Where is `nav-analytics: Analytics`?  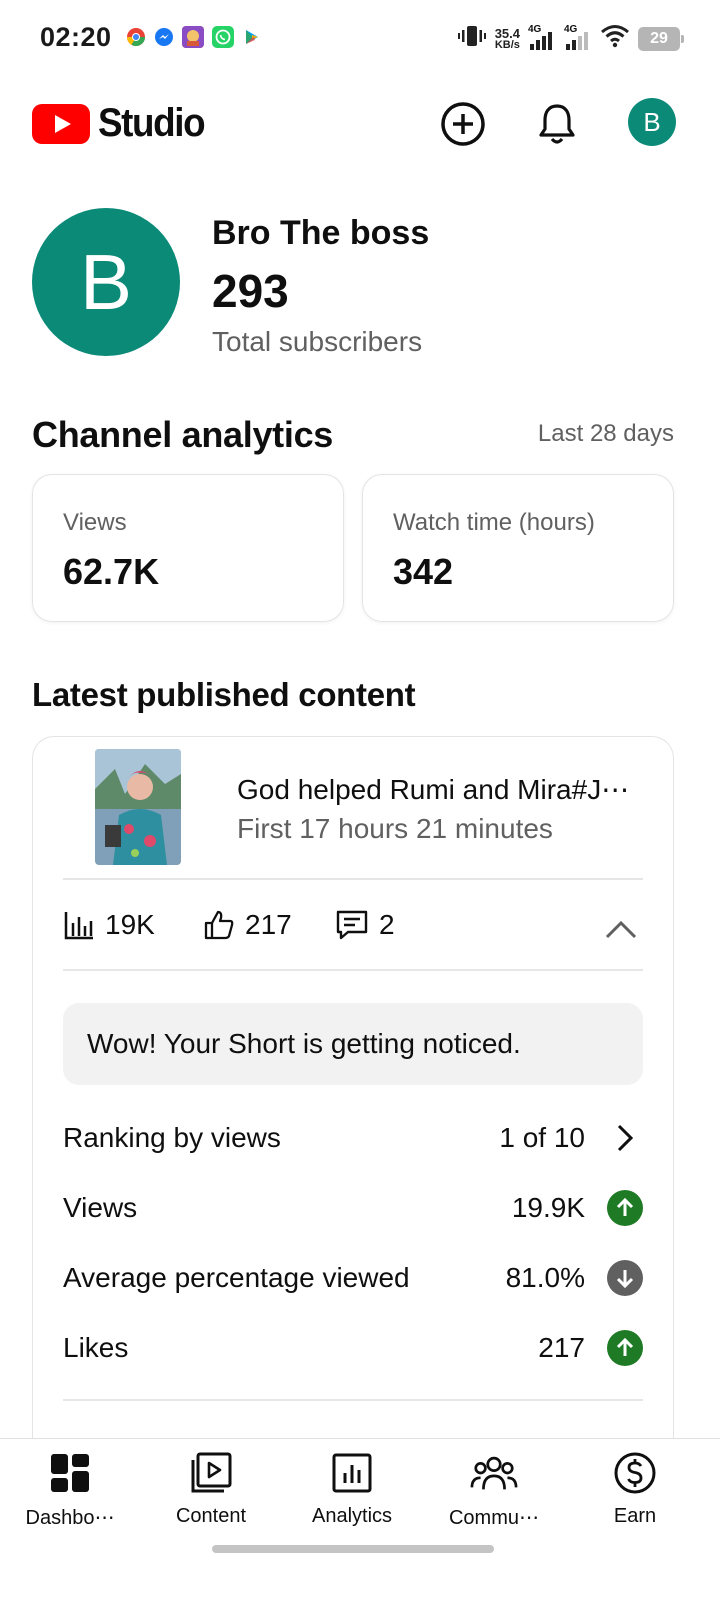
nav-analytics: Analytics is located at coordinates (352, 1488).